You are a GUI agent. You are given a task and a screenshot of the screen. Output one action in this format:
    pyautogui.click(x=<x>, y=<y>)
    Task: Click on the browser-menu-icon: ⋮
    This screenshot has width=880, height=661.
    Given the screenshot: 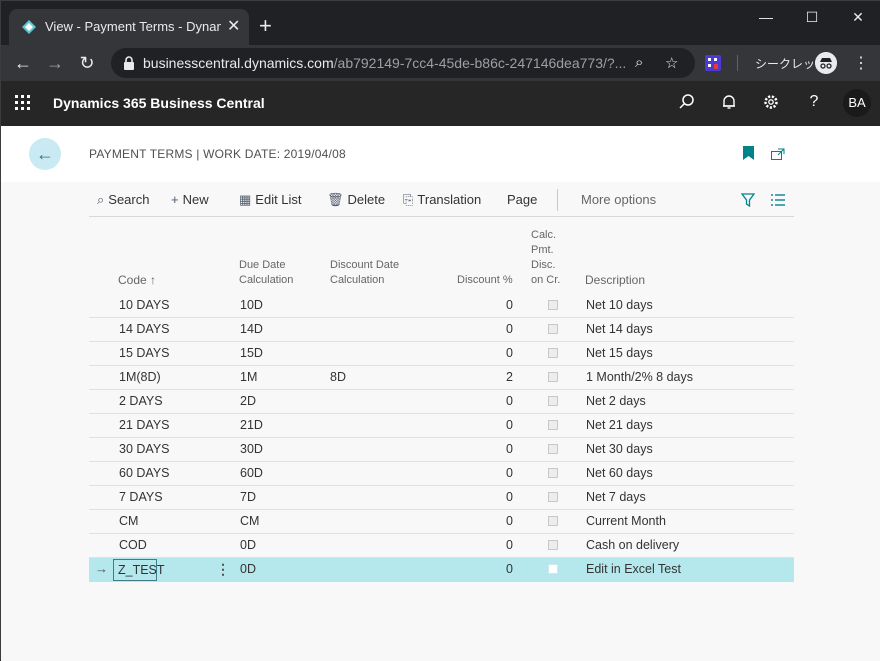 What is the action you would take?
    pyautogui.click(x=861, y=63)
    